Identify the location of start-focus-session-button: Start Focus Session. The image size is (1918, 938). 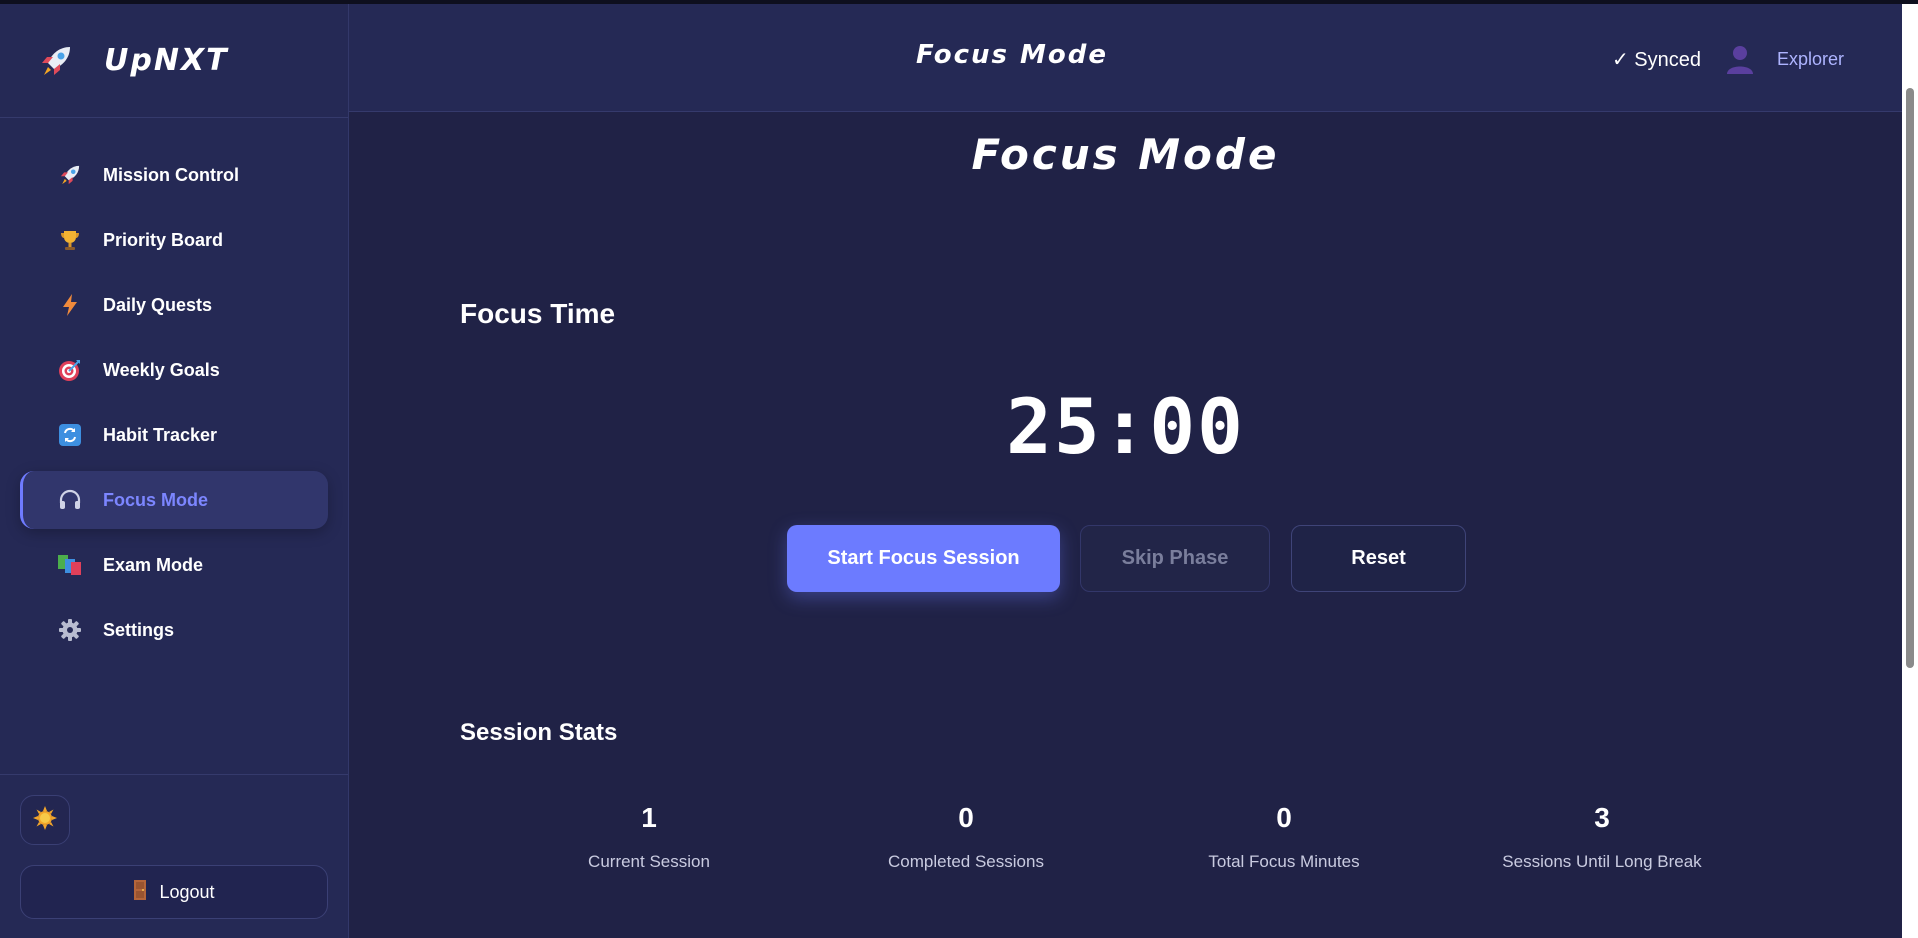
(923, 558).